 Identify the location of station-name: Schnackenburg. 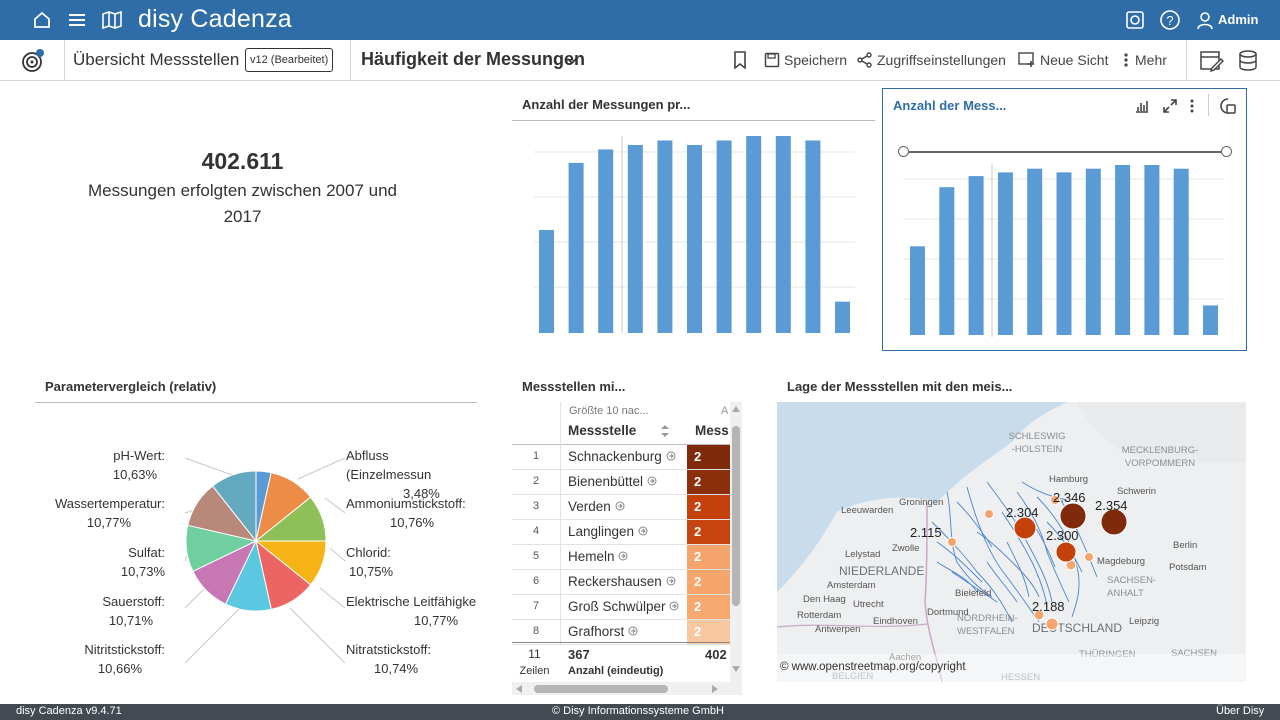
(622, 456).